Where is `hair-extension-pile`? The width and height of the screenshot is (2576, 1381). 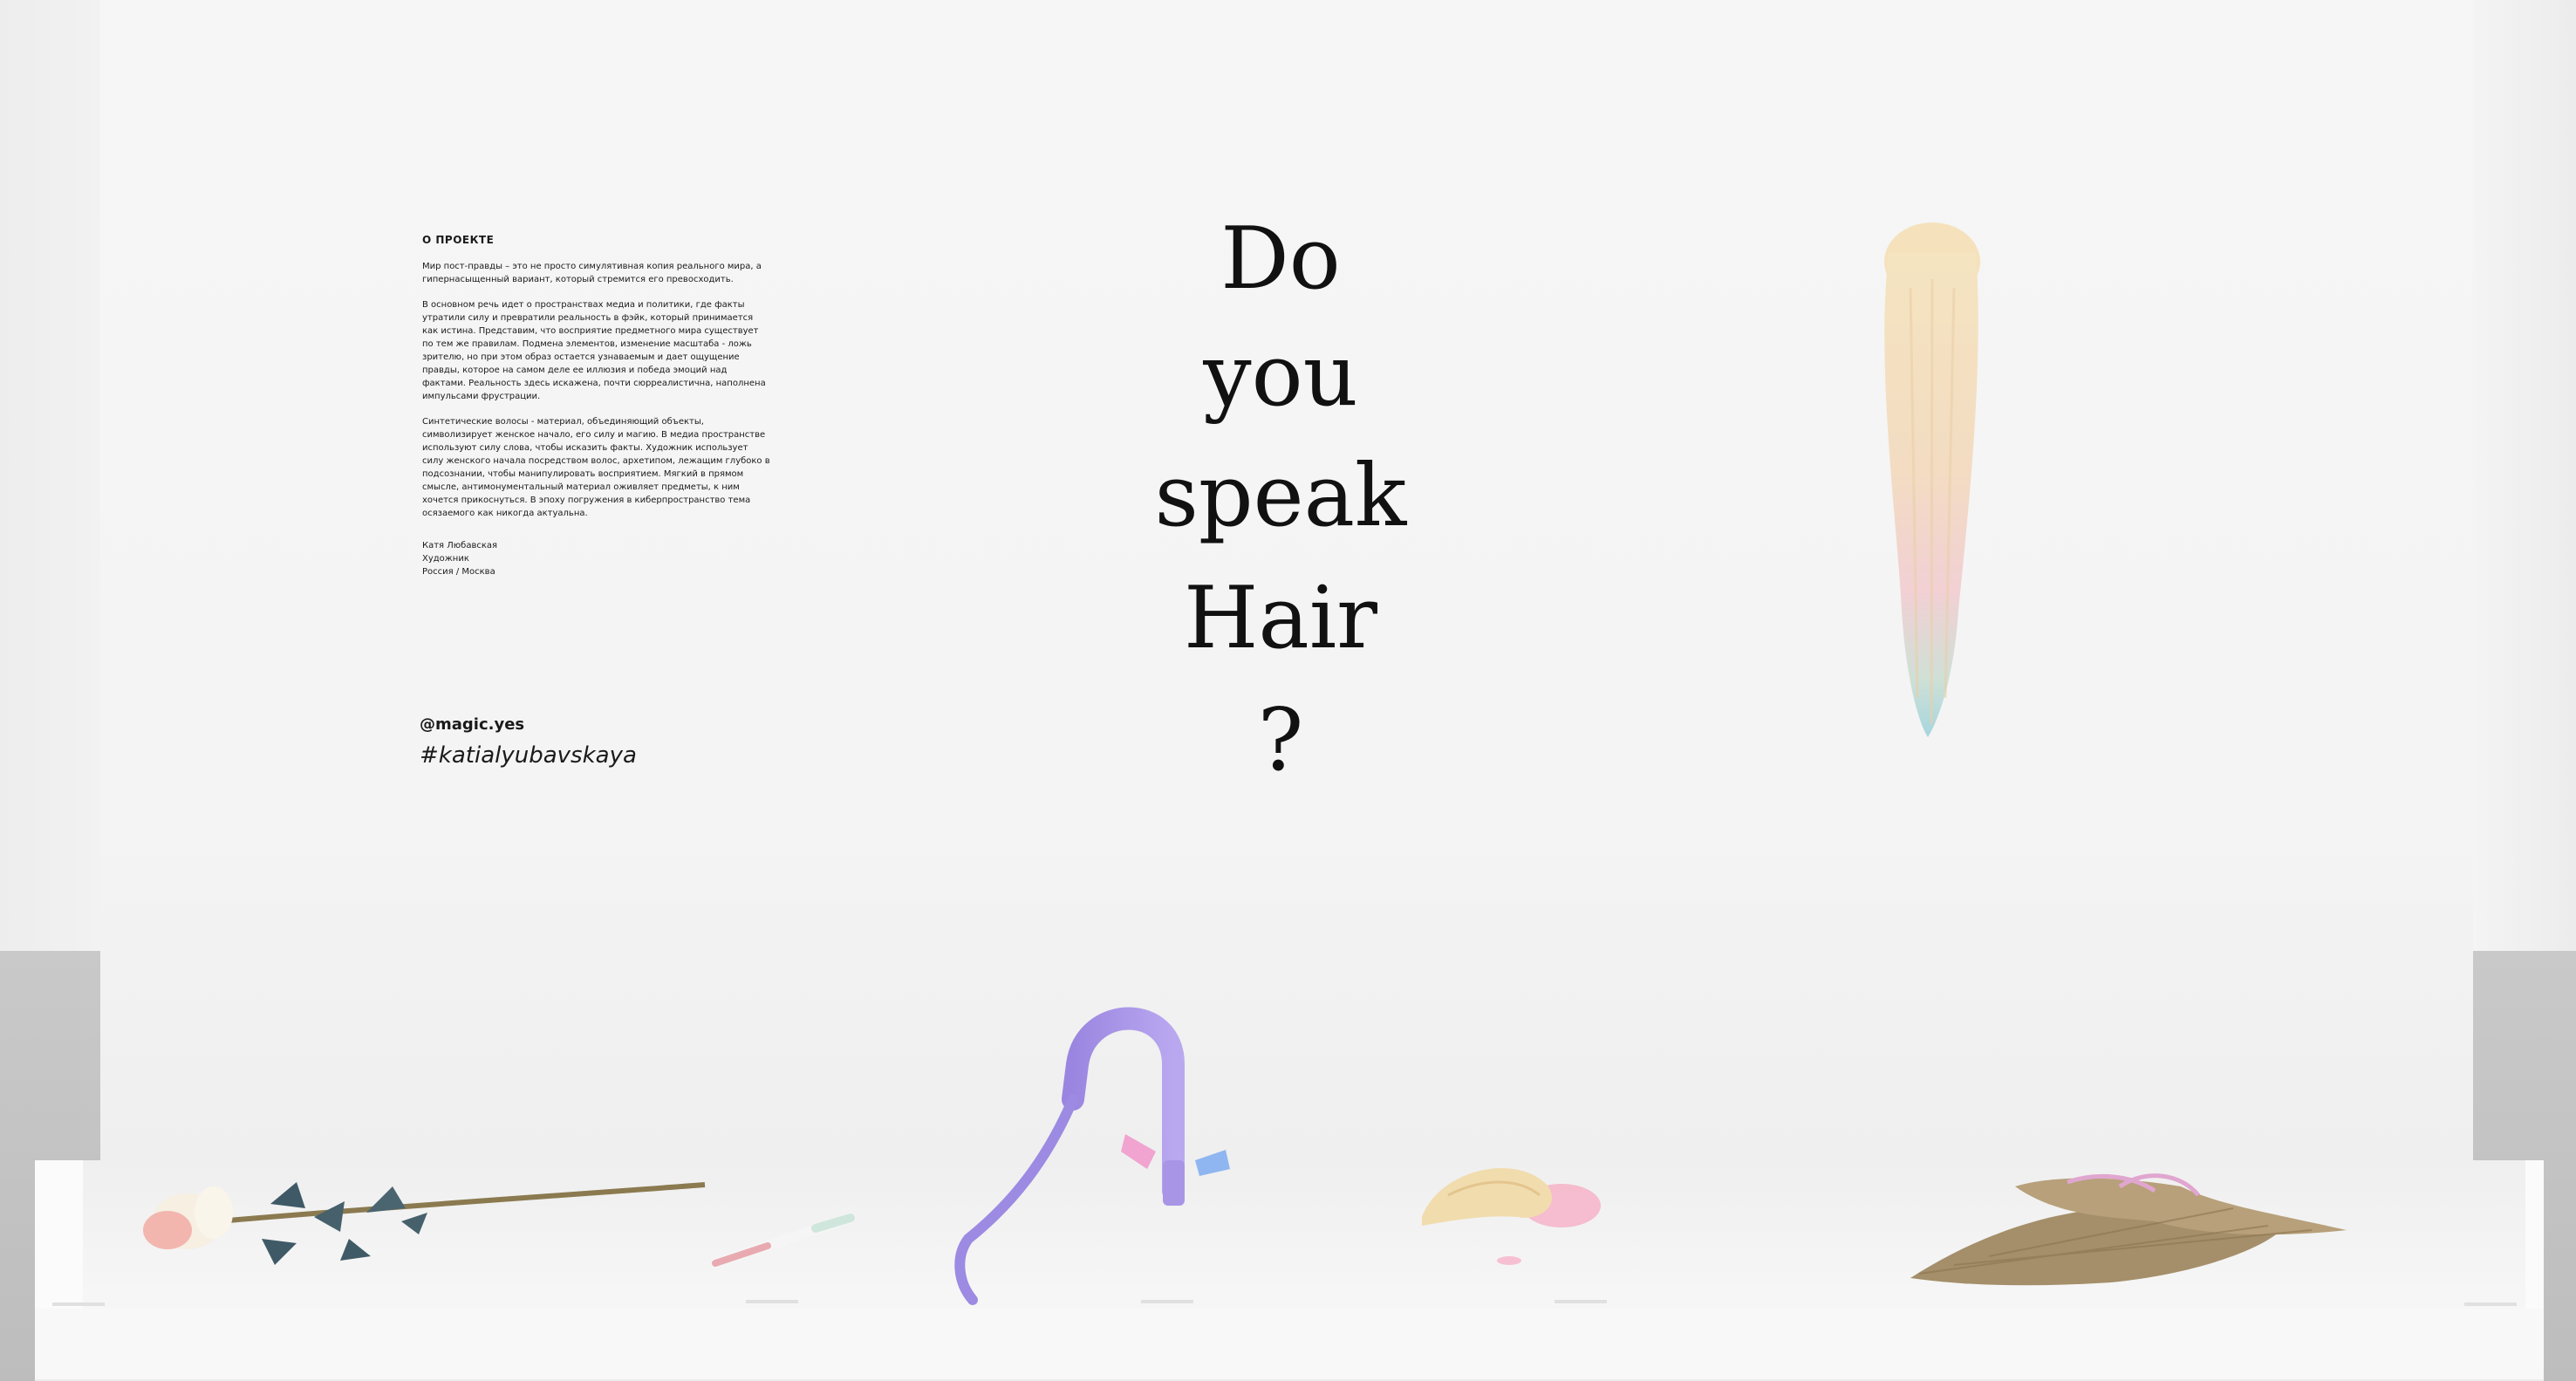 hair-extension-pile is located at coordinates (2128, 1229).